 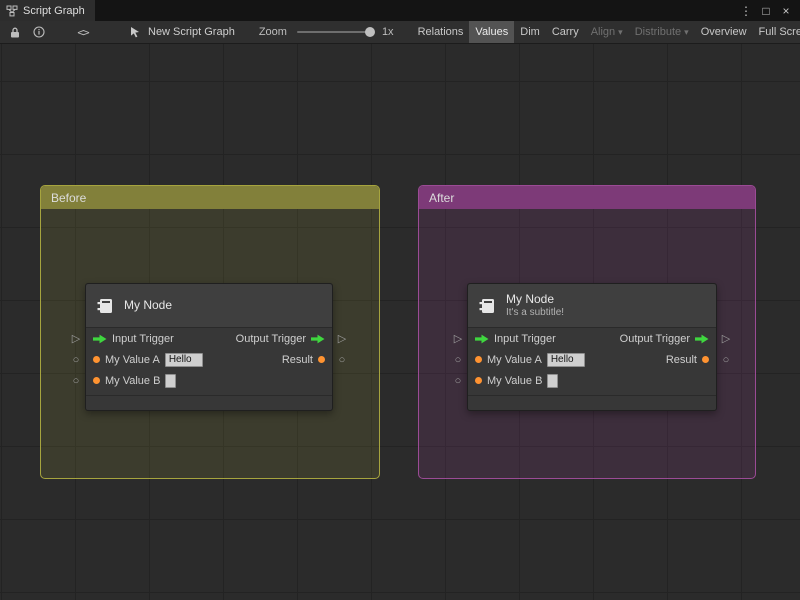 I want to click on menu-icon: ⋮, so click(x=746, y=11).